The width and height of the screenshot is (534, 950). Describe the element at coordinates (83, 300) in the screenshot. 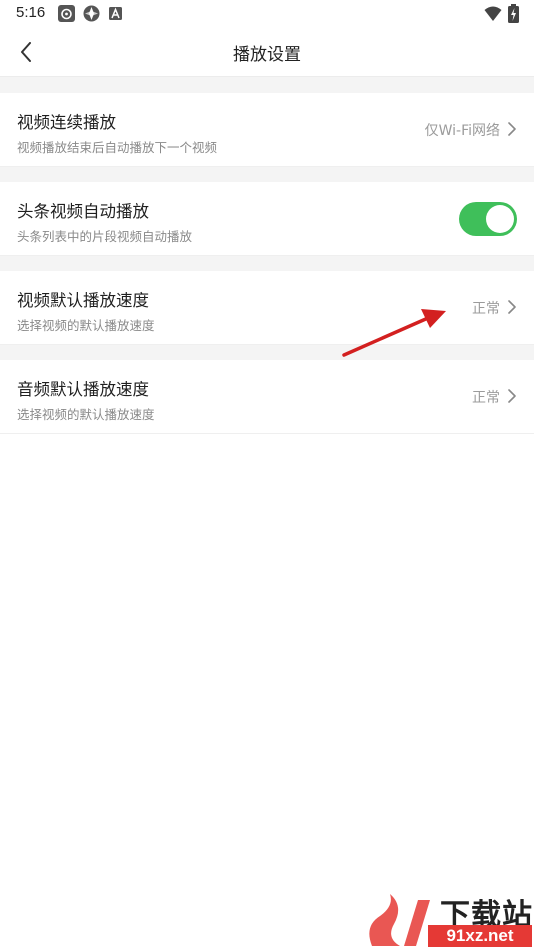

I see `setting-title: 视频默认播放速度` at that location.